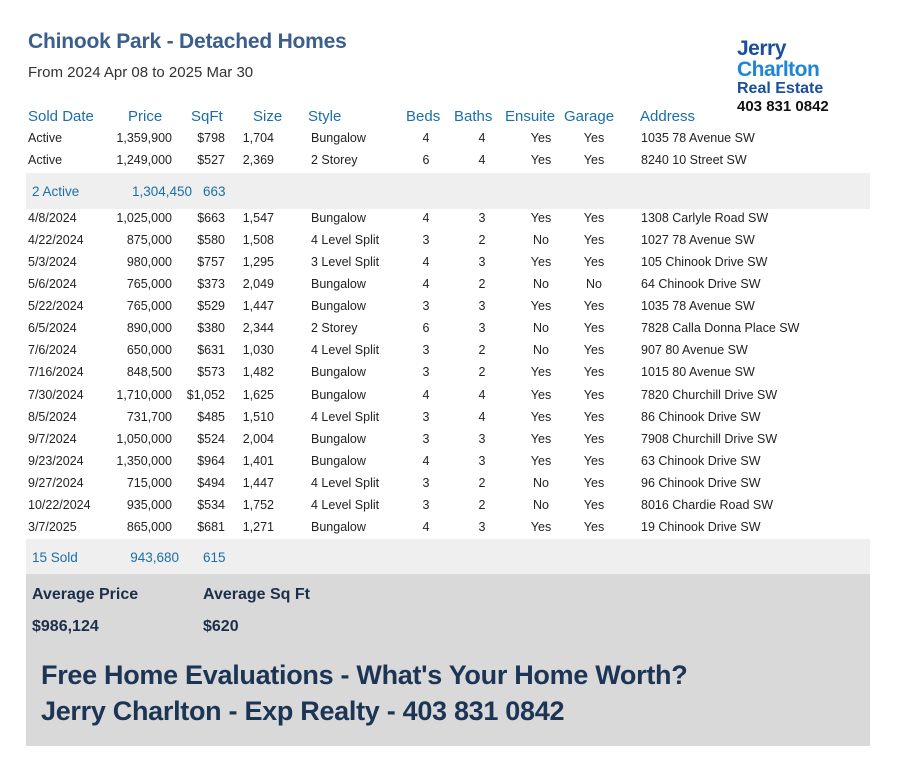  What do you see at coordinates (52, 262) in the screenshot?
I see `cell-date: 5/3/2024` at bounding box center [52, 262].